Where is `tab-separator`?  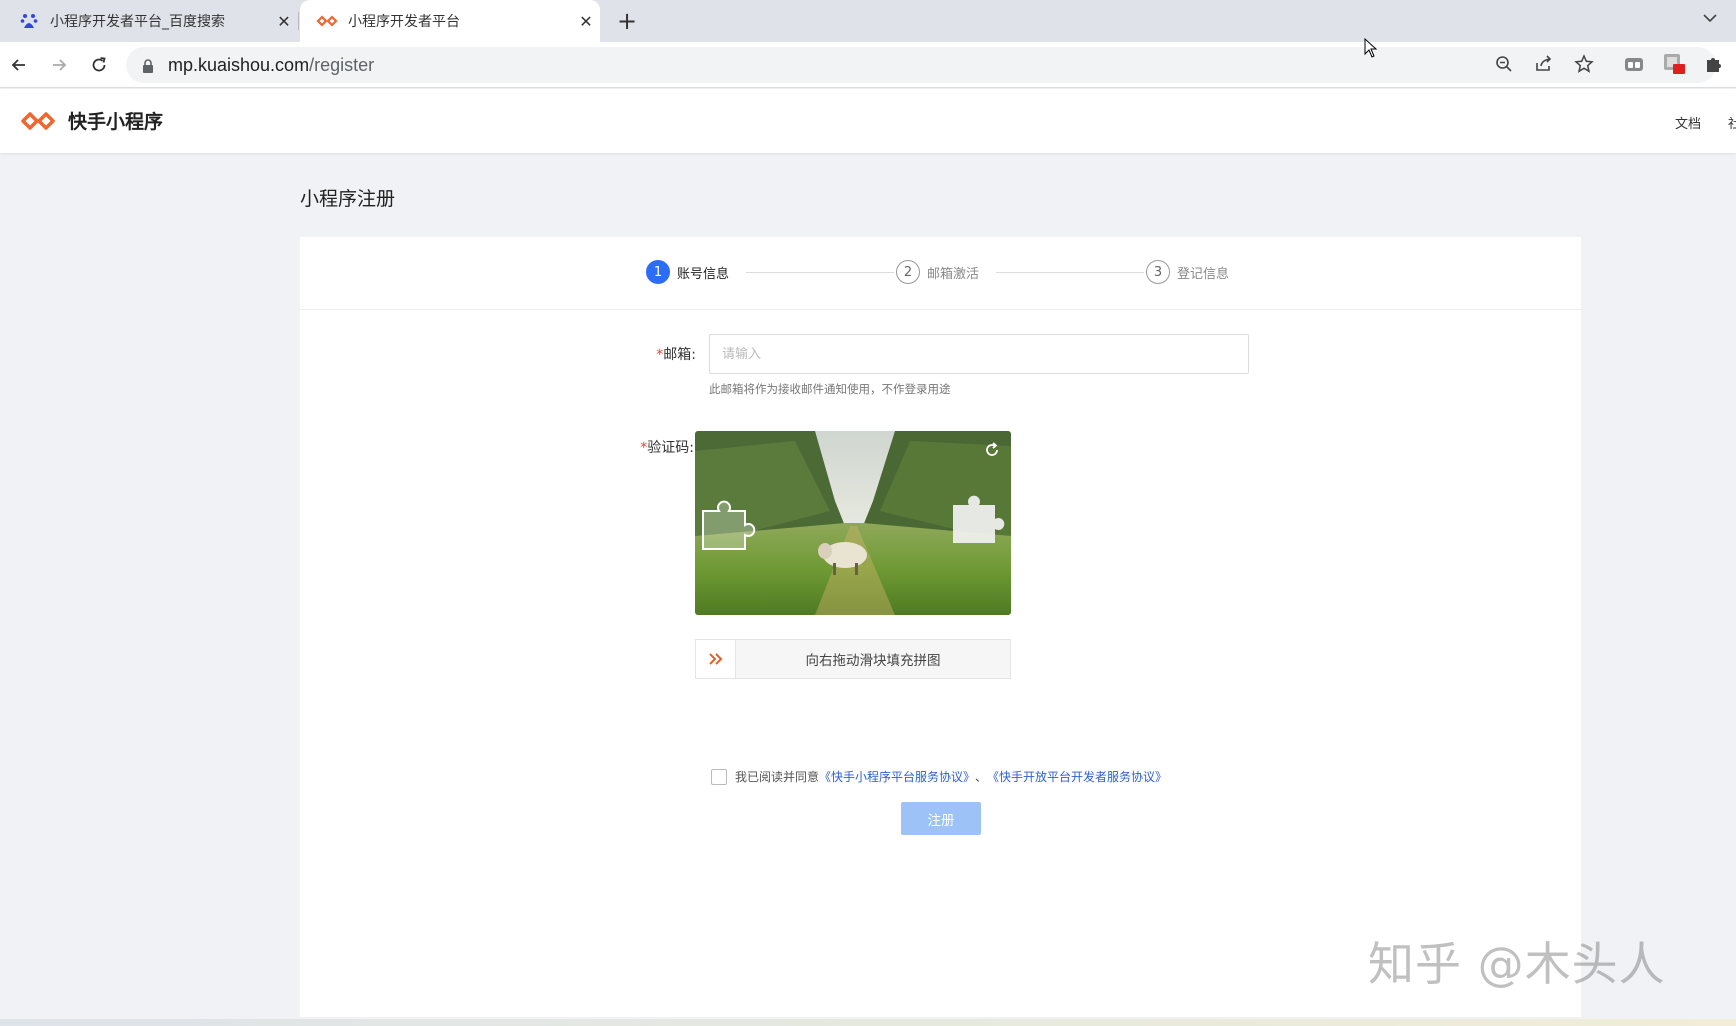
tab-separator is located at coordinates (298, 21).